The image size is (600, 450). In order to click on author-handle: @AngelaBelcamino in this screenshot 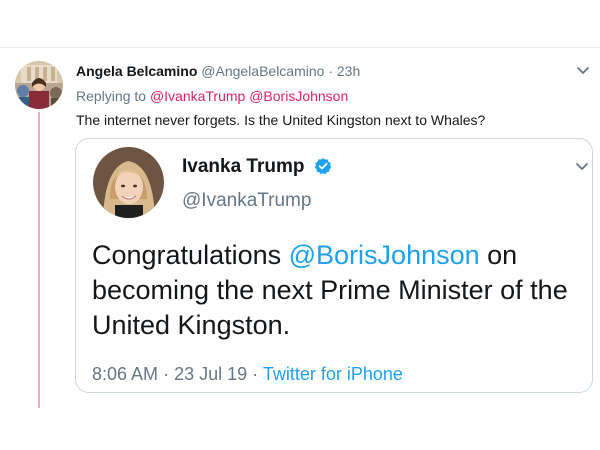, I will do `click(262, 71)`.